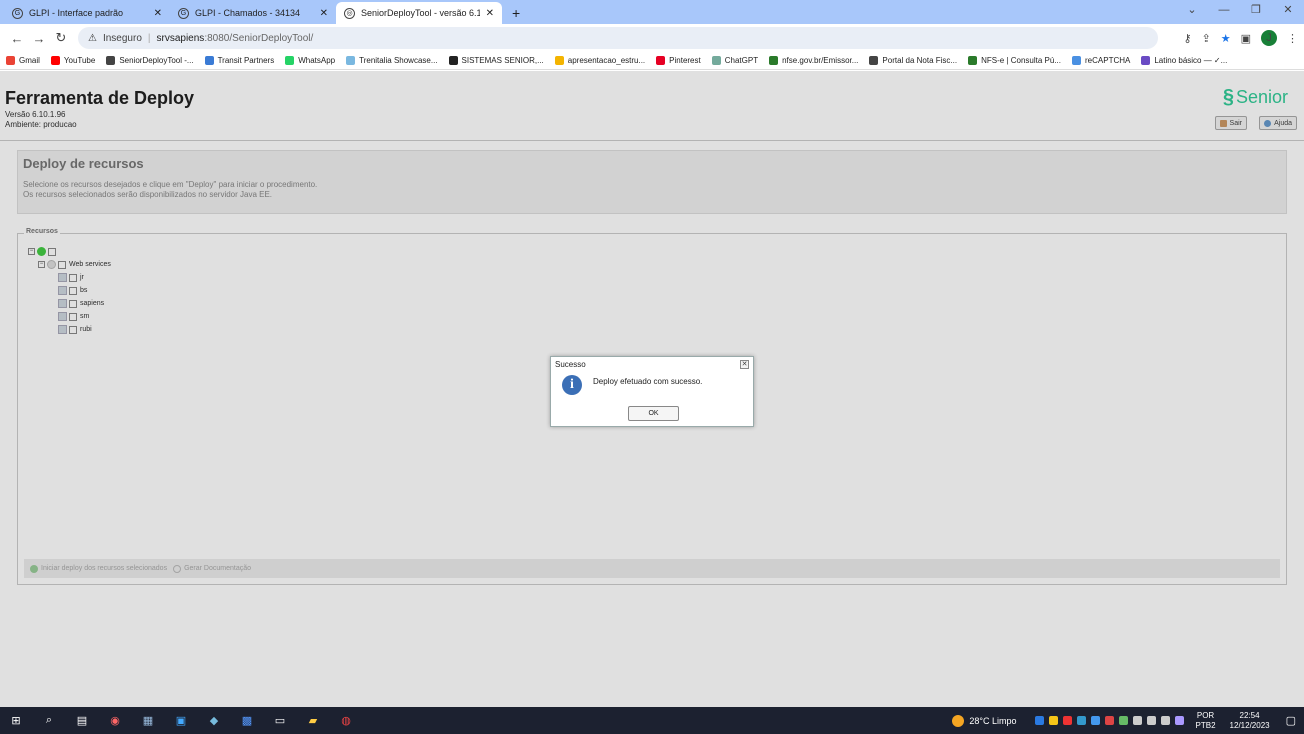 The height and width of the screenshot is (734, 1304). Describe the element at coordinates (29, 60) in the screenshot. I see `bookmark-label: Gmail` at that location.